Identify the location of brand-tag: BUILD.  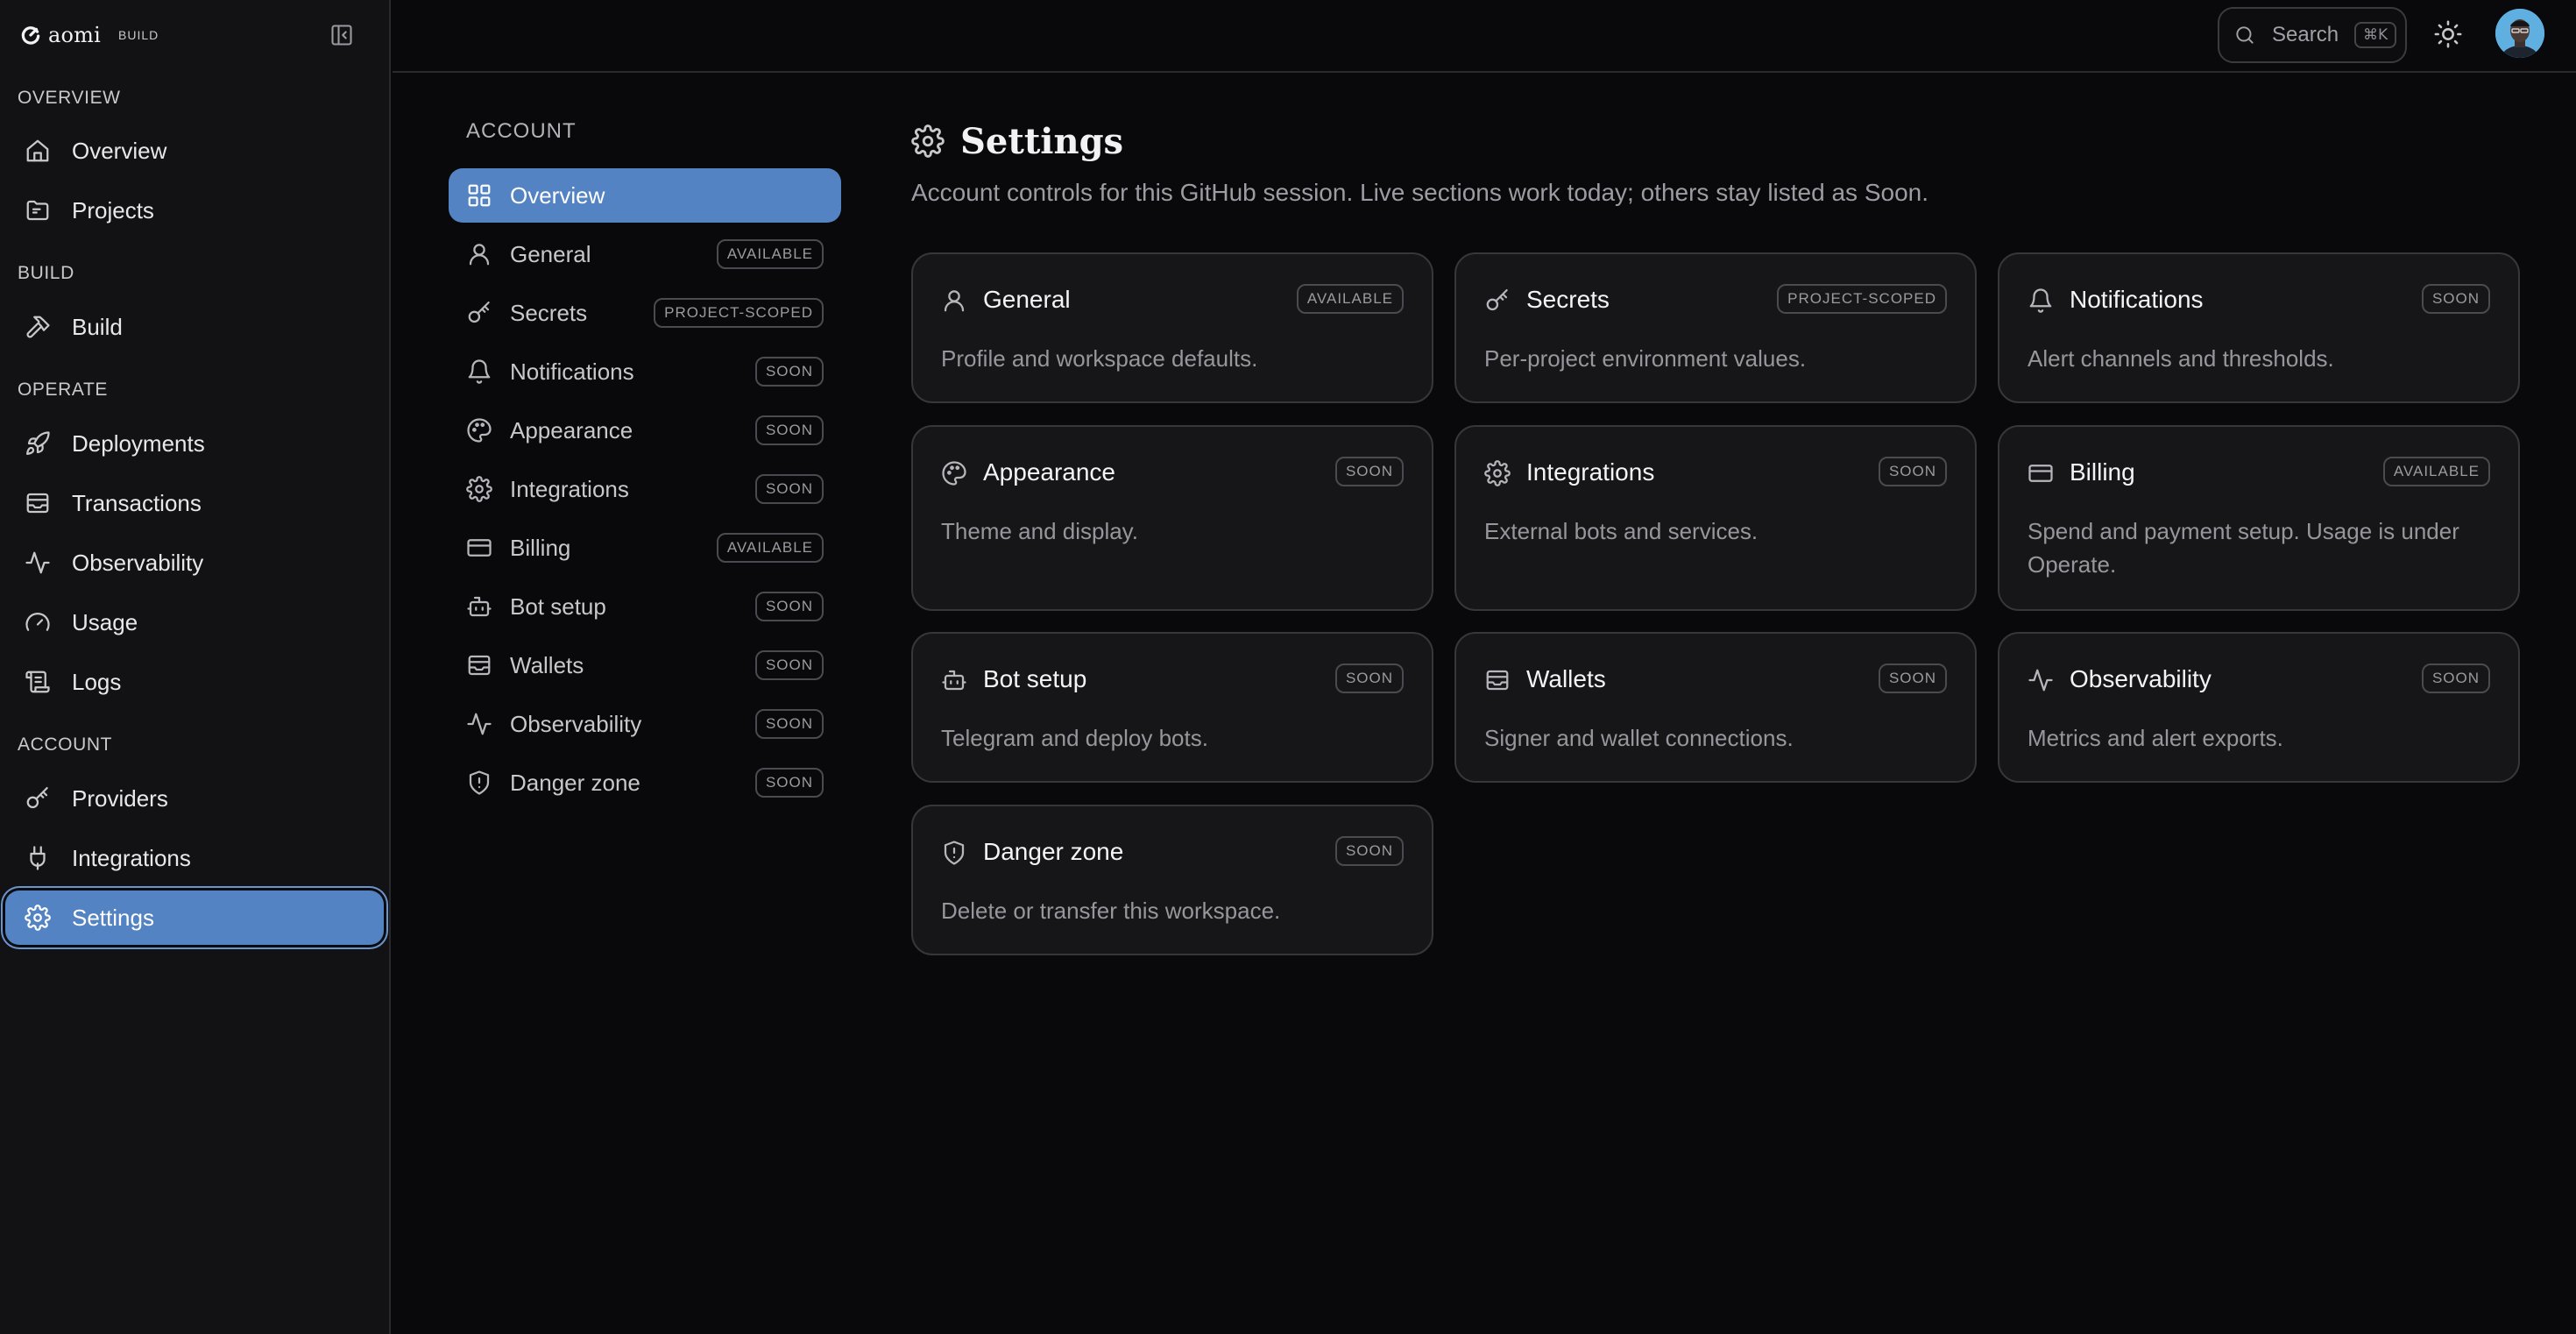
(138, 35).